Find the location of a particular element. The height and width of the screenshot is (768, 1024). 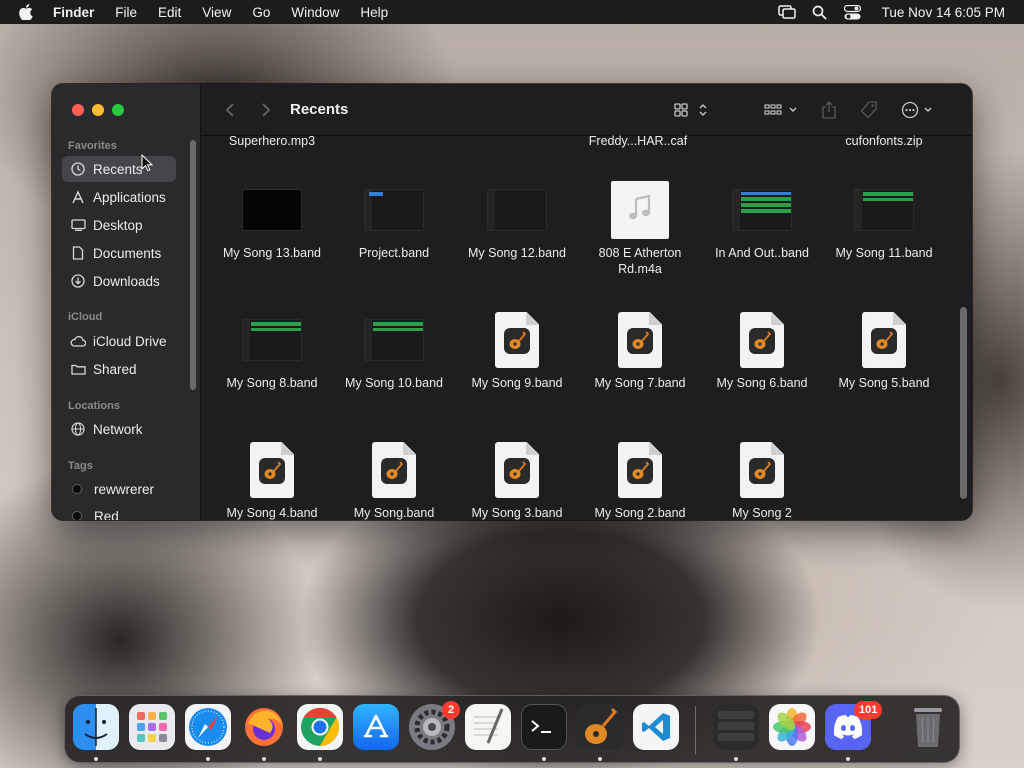

sidebar-item-tag-red: Red is located at coordinates (119, 511).